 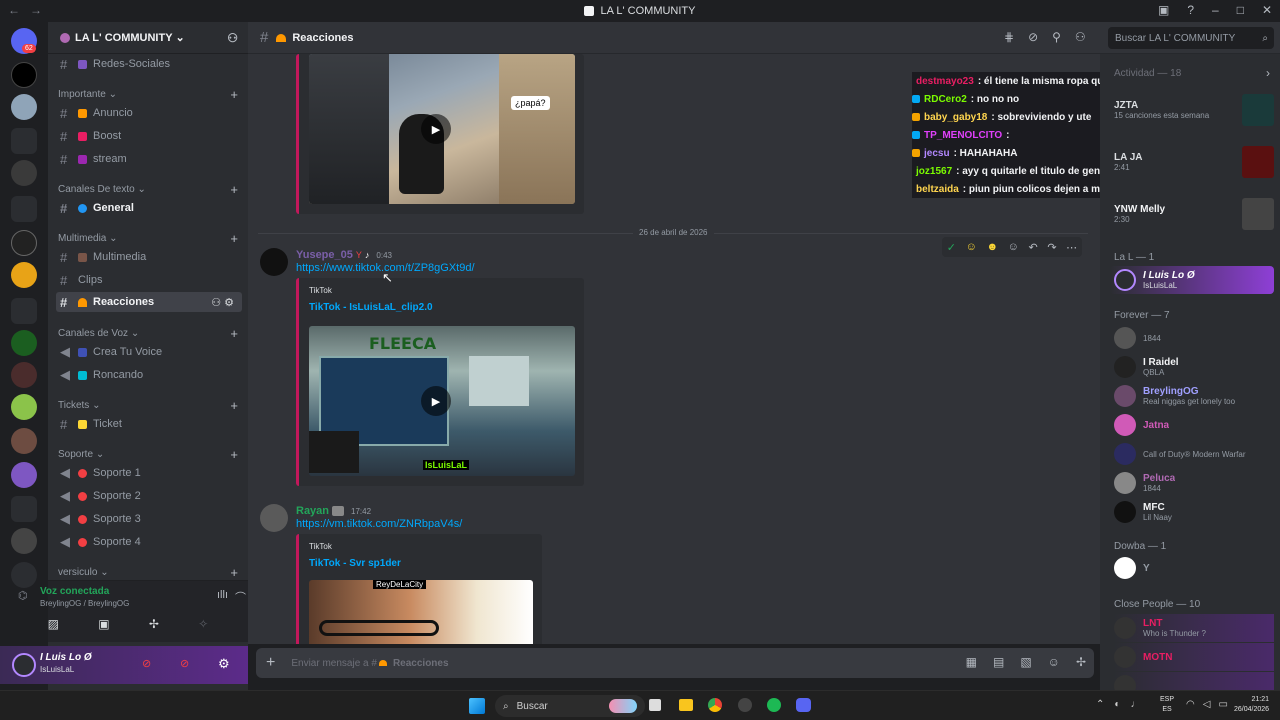 I want to click on channel-soporte-2: ◀ Soporte 2, so click(x=149, y=496).